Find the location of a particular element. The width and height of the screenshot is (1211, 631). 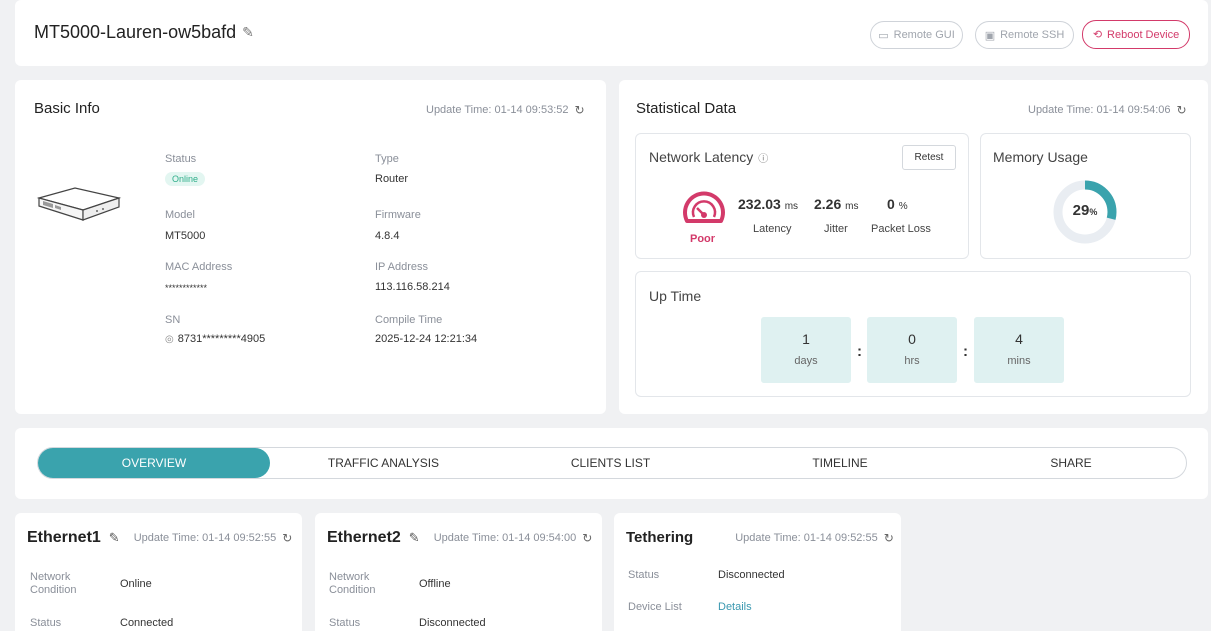

remote-gui-button: ▭ Remote GUI is located at coordinates (916, 35).